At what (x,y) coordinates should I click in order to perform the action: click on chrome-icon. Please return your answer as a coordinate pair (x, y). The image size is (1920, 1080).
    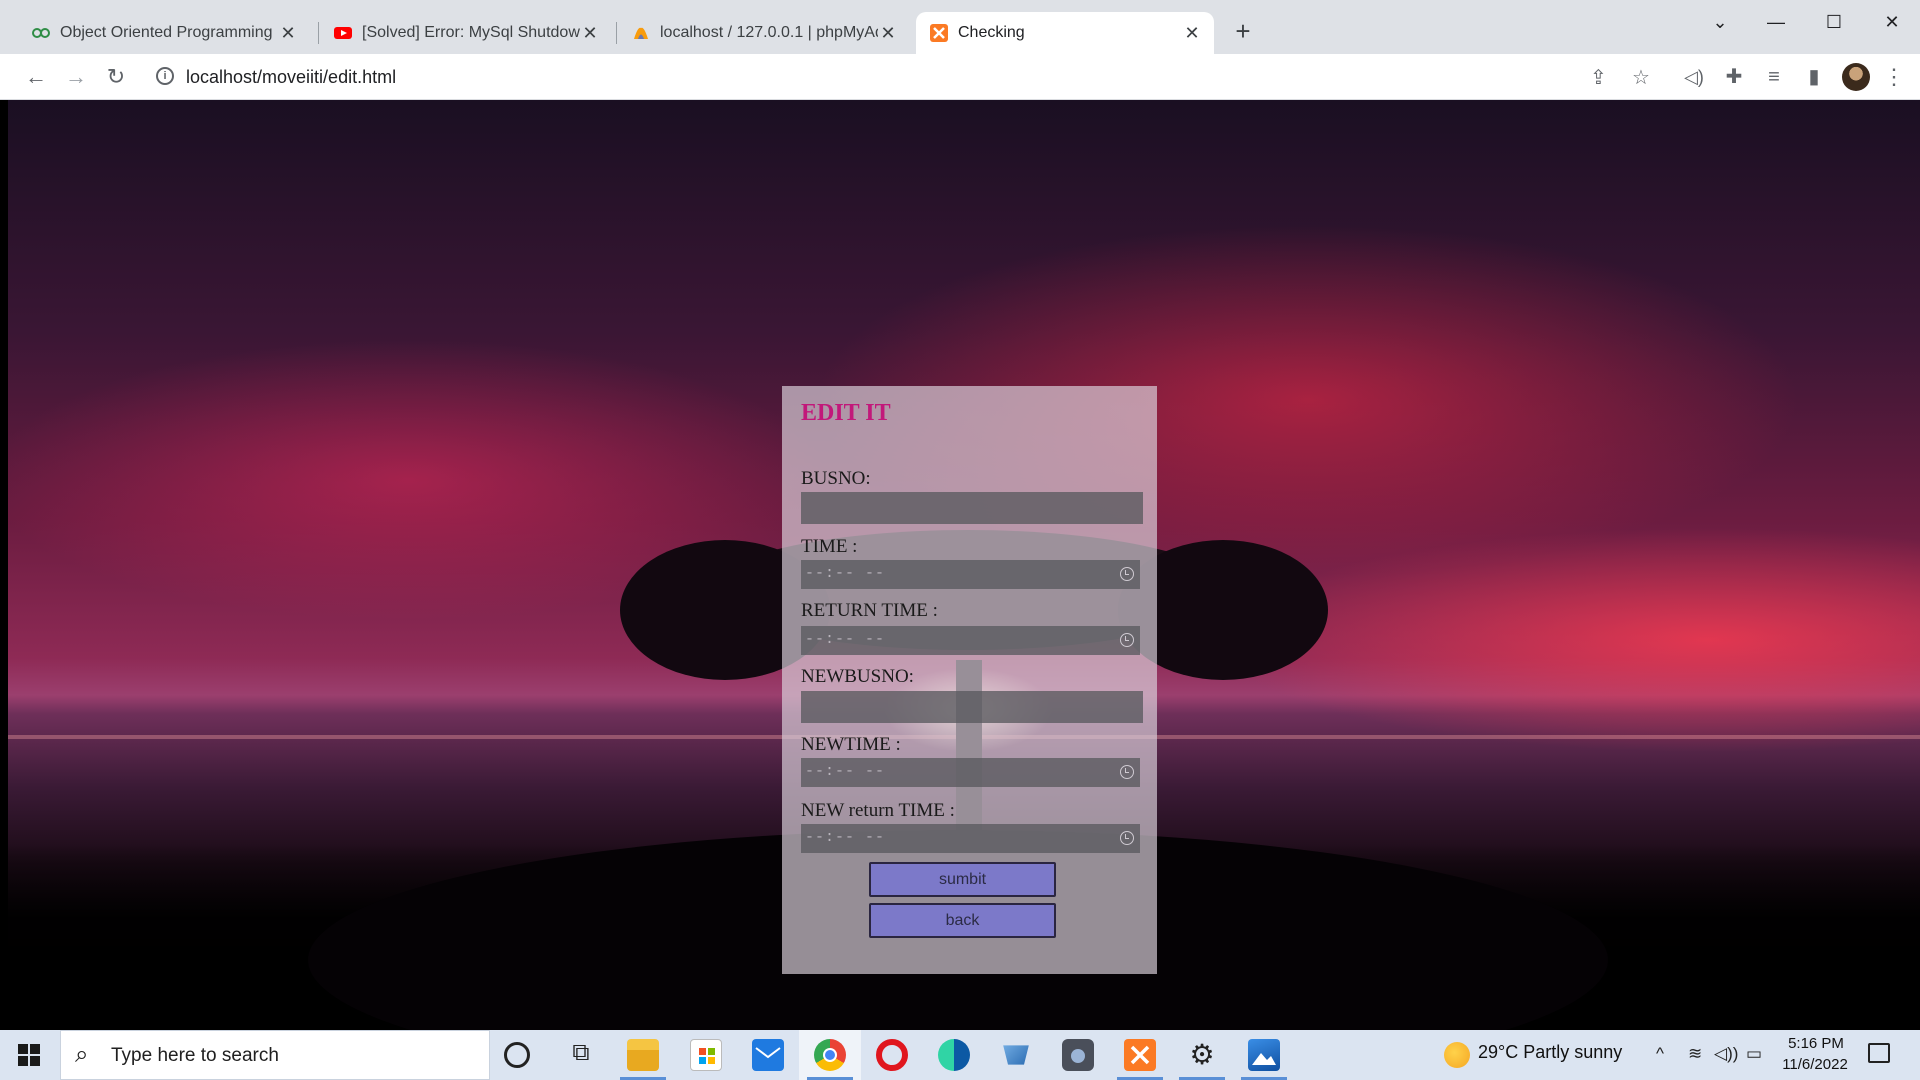
    Looking at the image, I should click on (830, 1055).